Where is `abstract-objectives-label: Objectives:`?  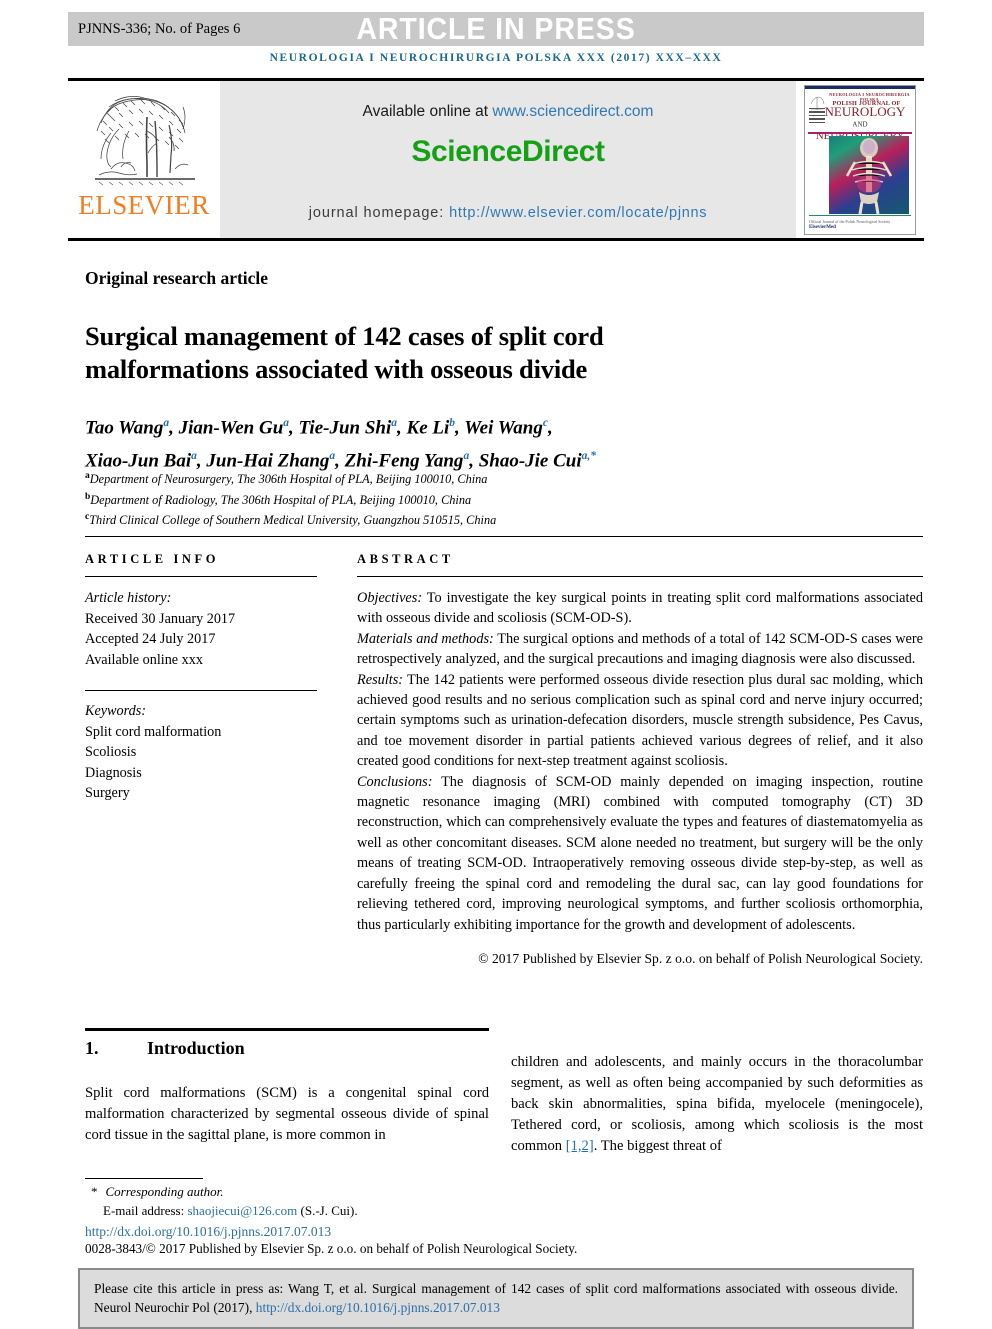 abstract-objectives-label: Objectives: is located at coordinates (390, 598).